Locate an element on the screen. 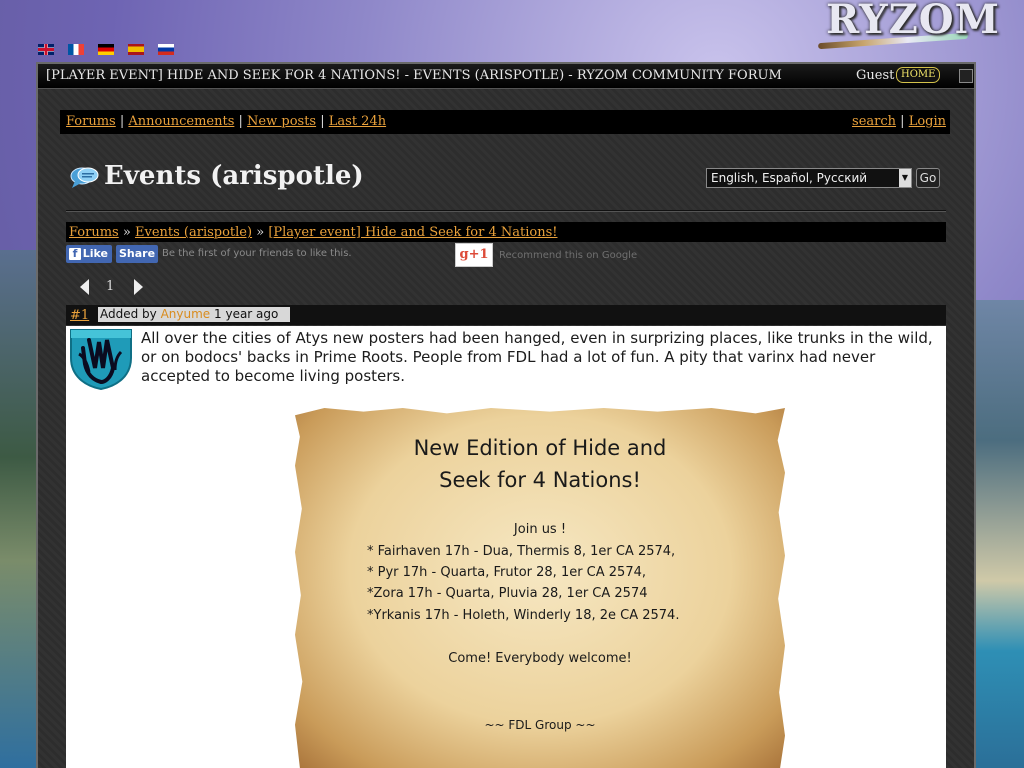 Image resolution: width=1024 pixels, height=768 pixels. nav-login-link: Login is located at coordinates (927, 121).